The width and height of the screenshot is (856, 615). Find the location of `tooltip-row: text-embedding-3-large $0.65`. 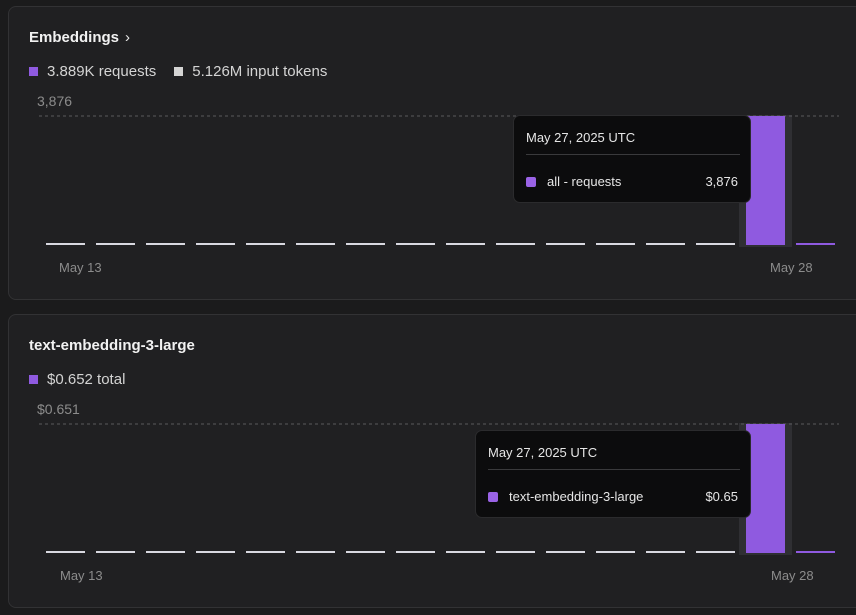

tooltip-row: text-embedding-3-large $0.65 is located at coordinates (613, 496).